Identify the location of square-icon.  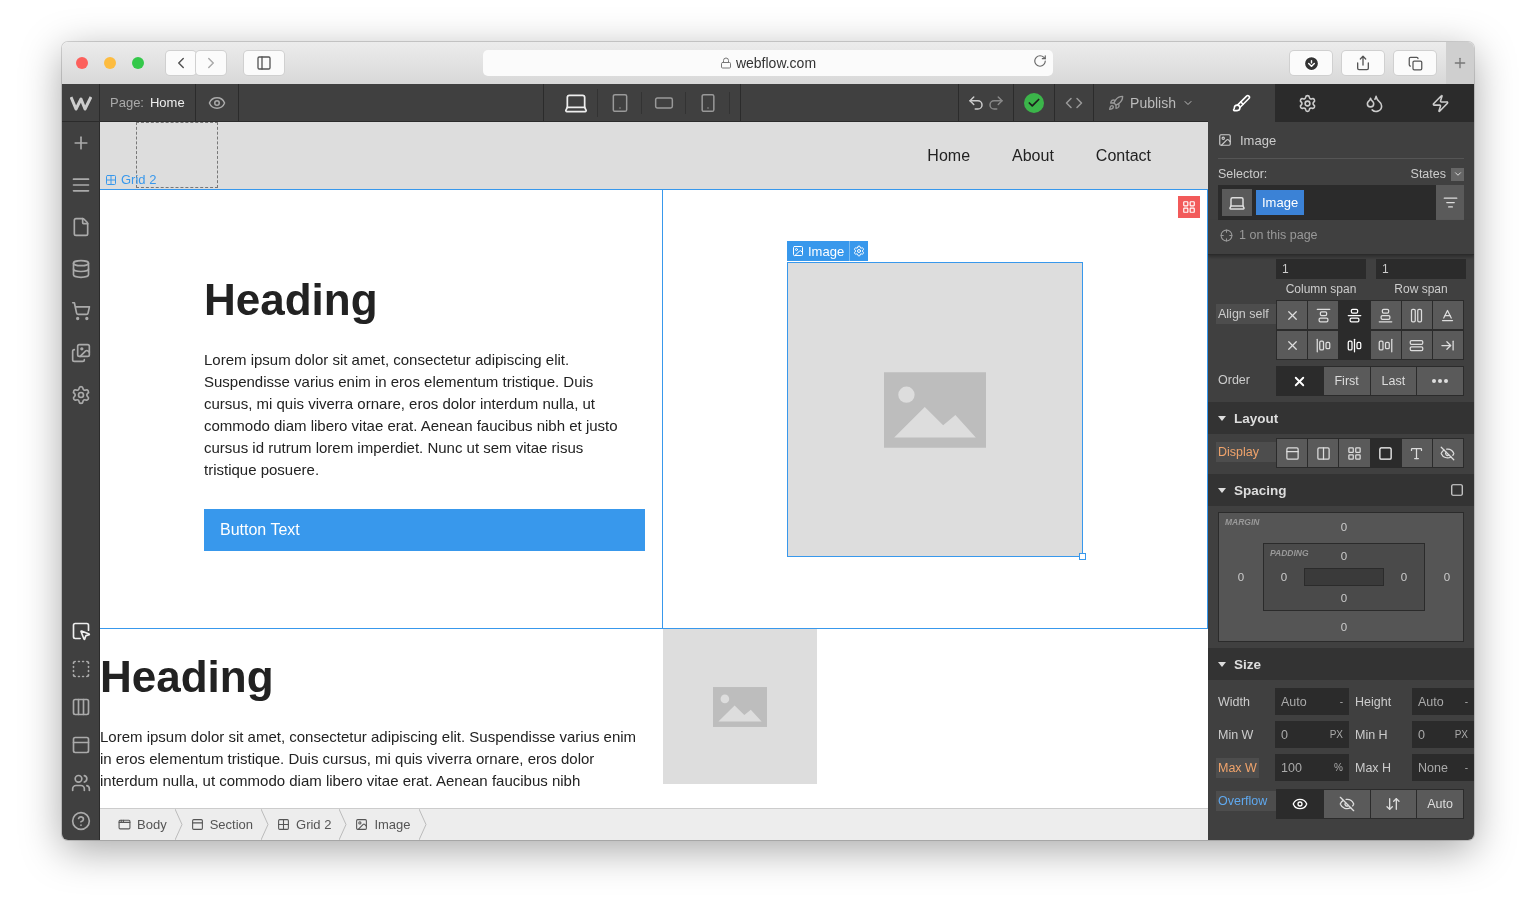
(1386, 453).